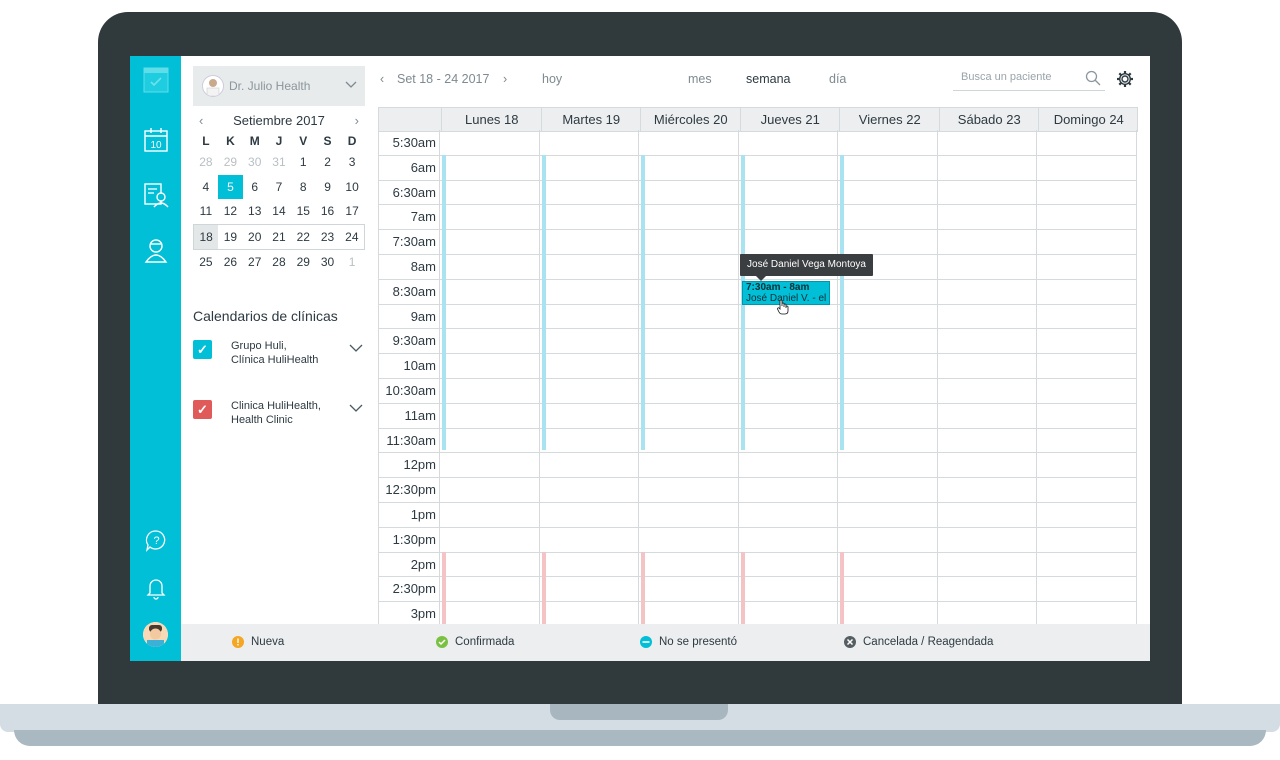 Image resolution: width=1280 pixels, height=760 pixels. What do you see at coordinates (327, 187) in the screenshot?
I see `mini-calendar-day: 9` at bounding box center [327, 187].